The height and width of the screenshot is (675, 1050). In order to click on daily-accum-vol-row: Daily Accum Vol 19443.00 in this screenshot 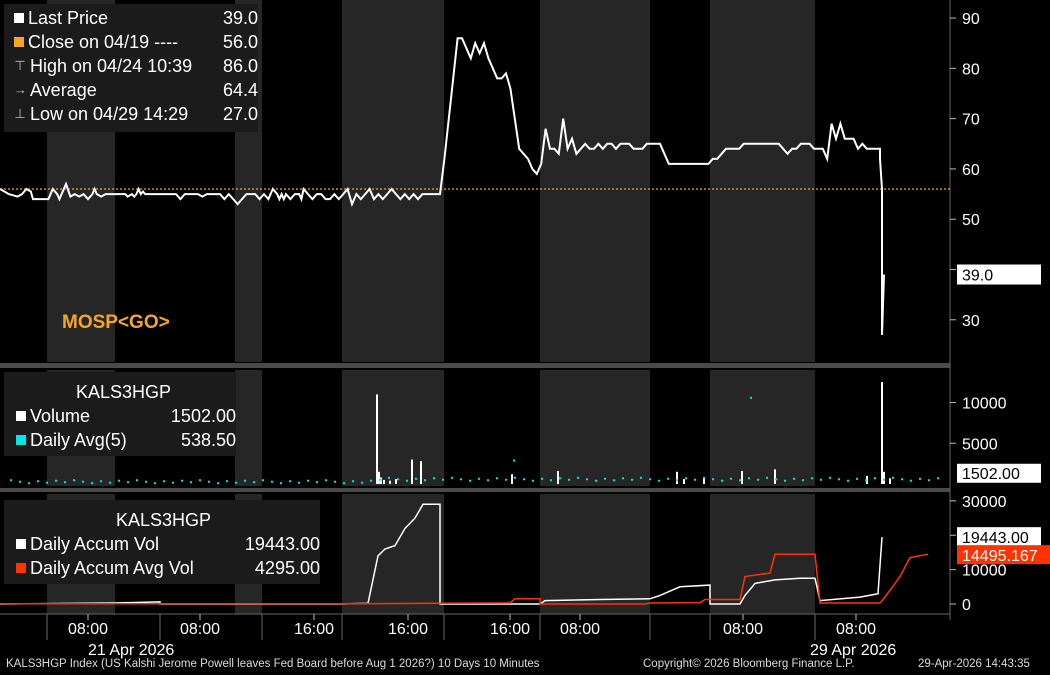, I will do `click(162, 544)`.